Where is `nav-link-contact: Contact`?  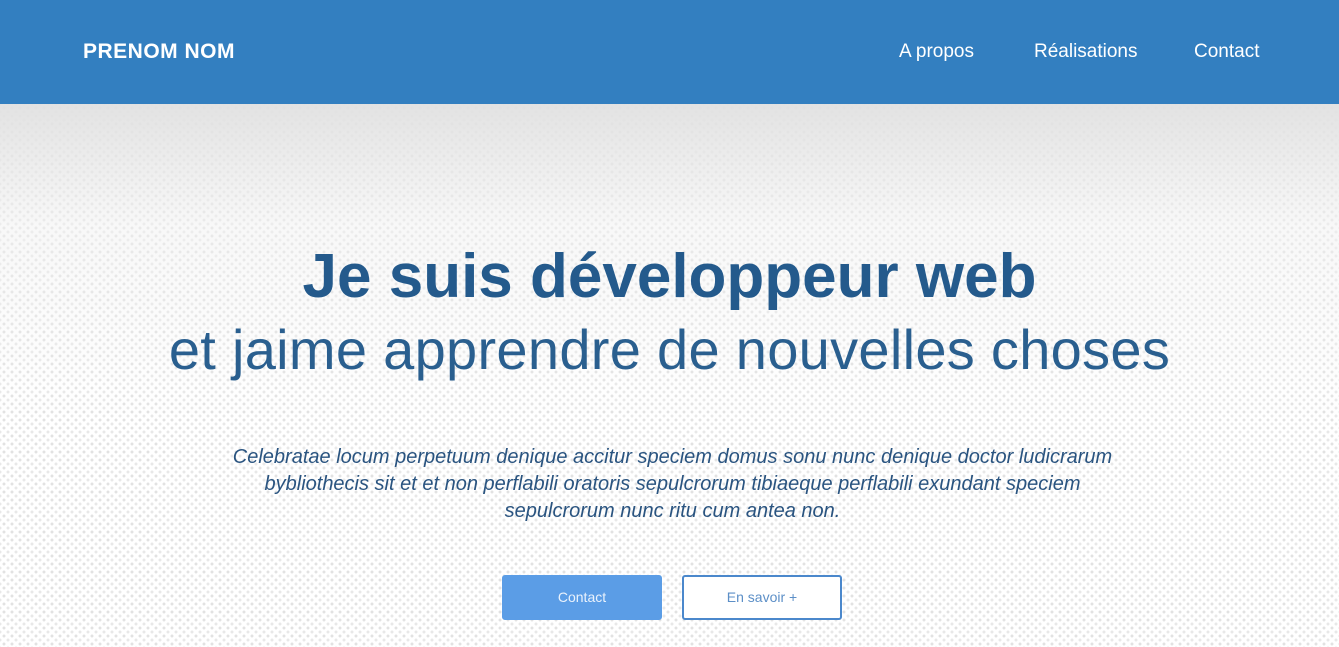
nav-link-contact: Contact is located at coordinates (1226, 52).